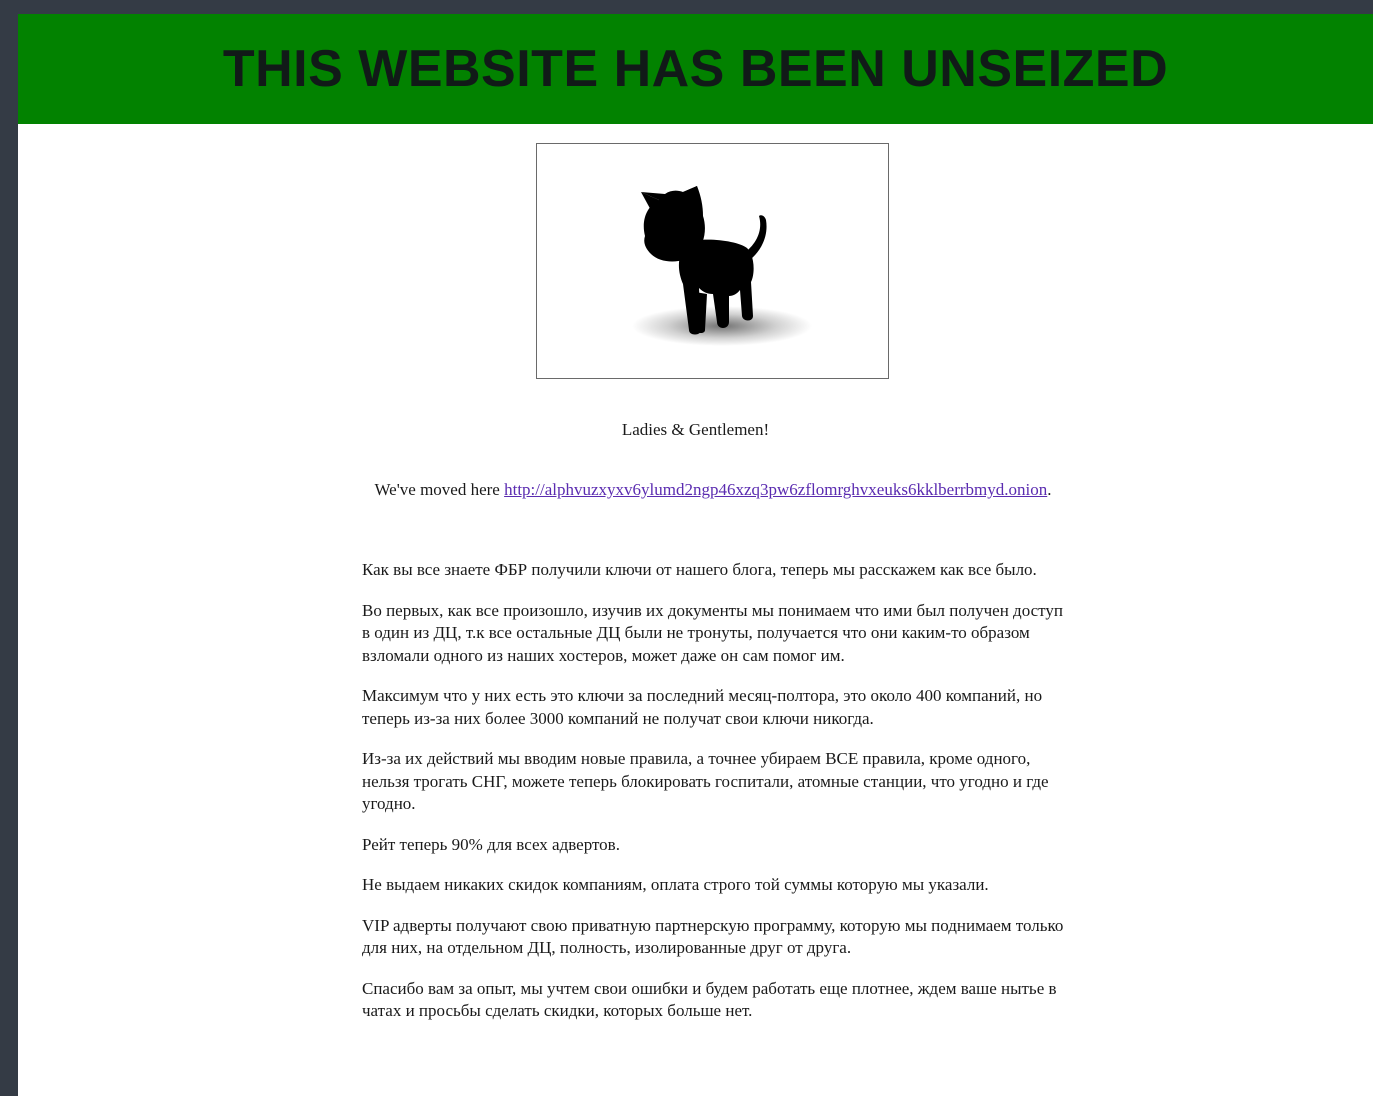  I want to click on kitten-image, so click(712, 261).